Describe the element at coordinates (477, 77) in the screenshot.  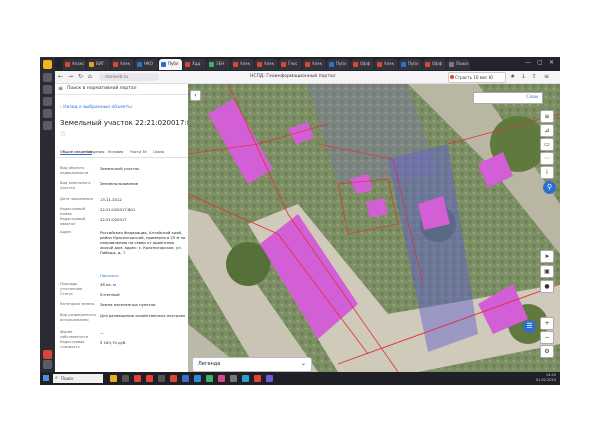
I see `profile-button: Страсть 10 мес Ю` at that location.